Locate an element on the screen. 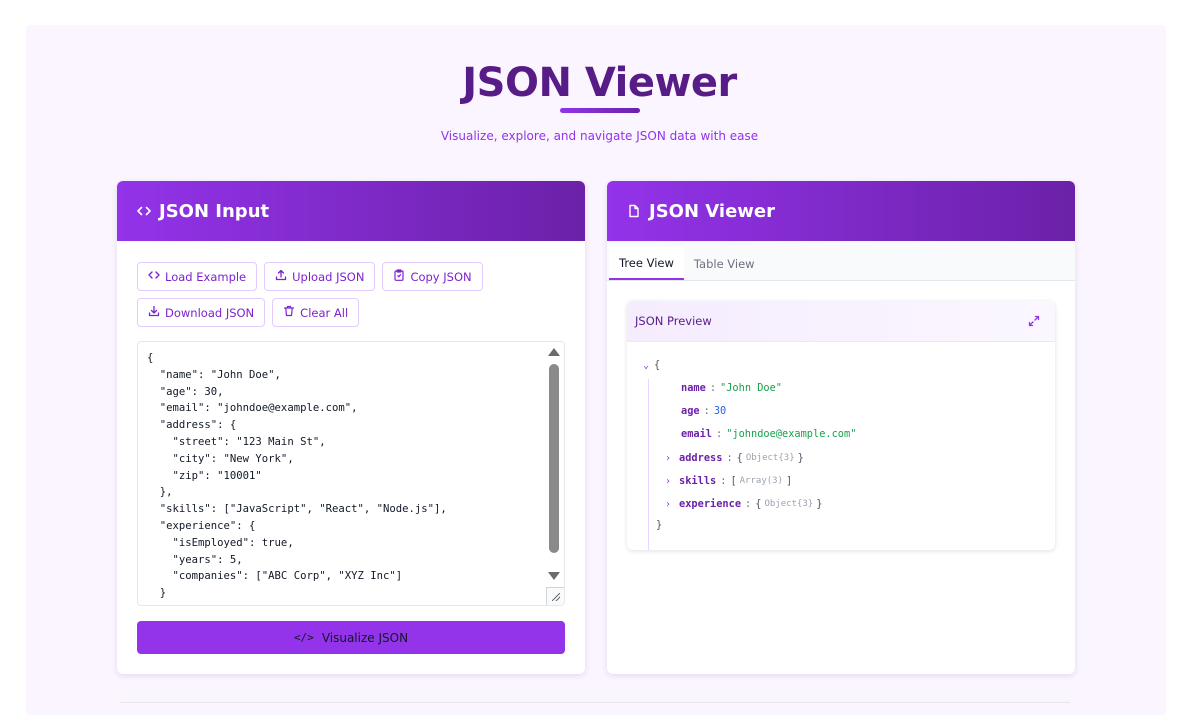 This screenshot has height=715, width=1199. json-input-title: JSON Input is located at coordinates (214, 211).